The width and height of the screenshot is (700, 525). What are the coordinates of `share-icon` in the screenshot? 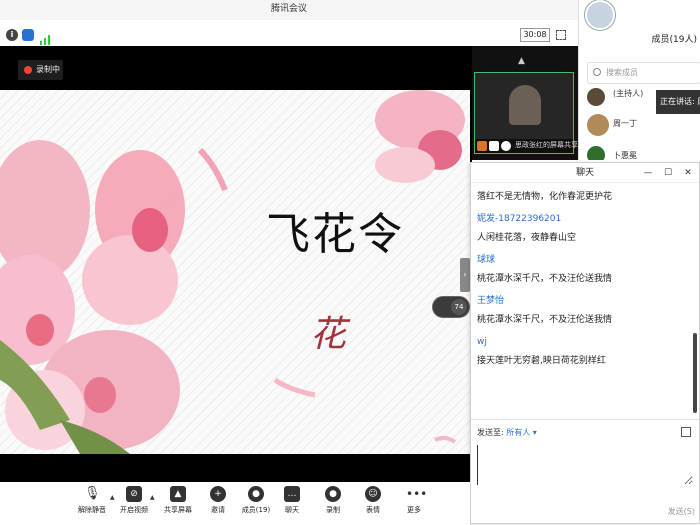 It's located at (482, 146).